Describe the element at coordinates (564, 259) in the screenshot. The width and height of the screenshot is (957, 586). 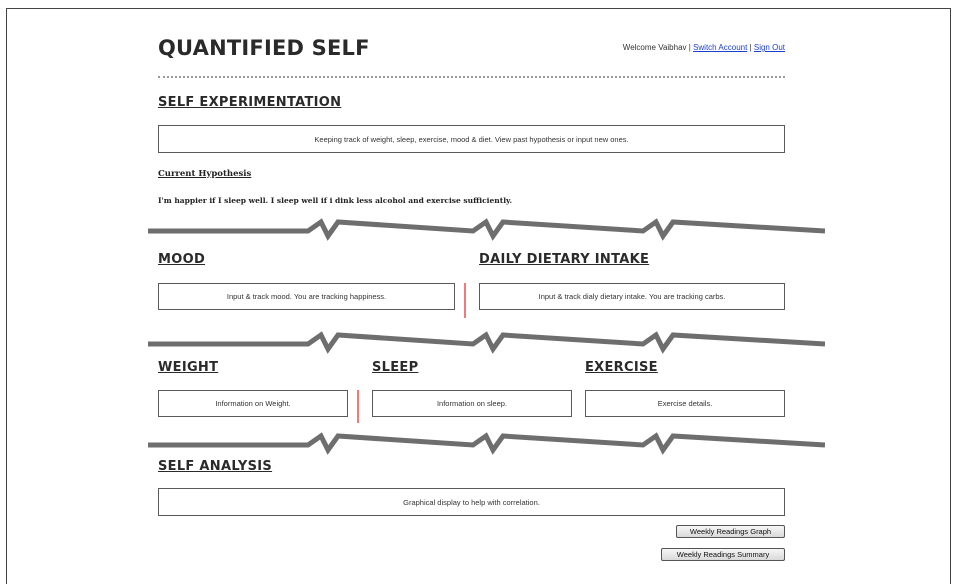
I see `daily-dietary-intake-heading: DAILY DIETARY INTAKE` at that location.